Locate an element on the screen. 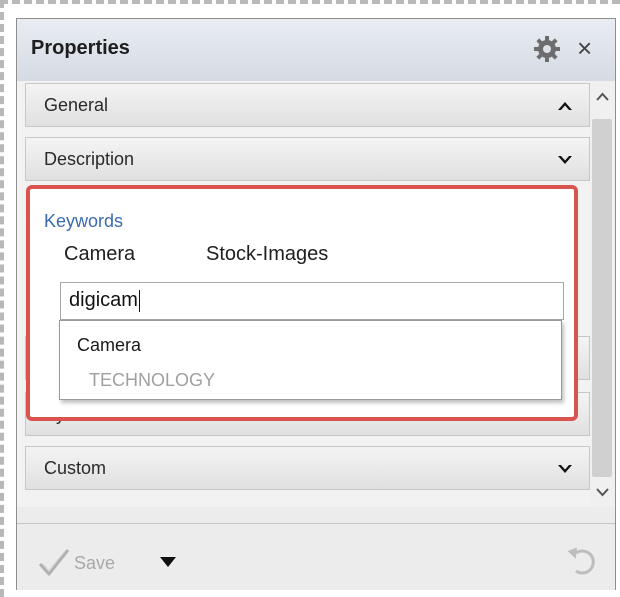 The height and width of the screenshot is (597, 620). caret-down-icon is located at coordinates (168, 562).